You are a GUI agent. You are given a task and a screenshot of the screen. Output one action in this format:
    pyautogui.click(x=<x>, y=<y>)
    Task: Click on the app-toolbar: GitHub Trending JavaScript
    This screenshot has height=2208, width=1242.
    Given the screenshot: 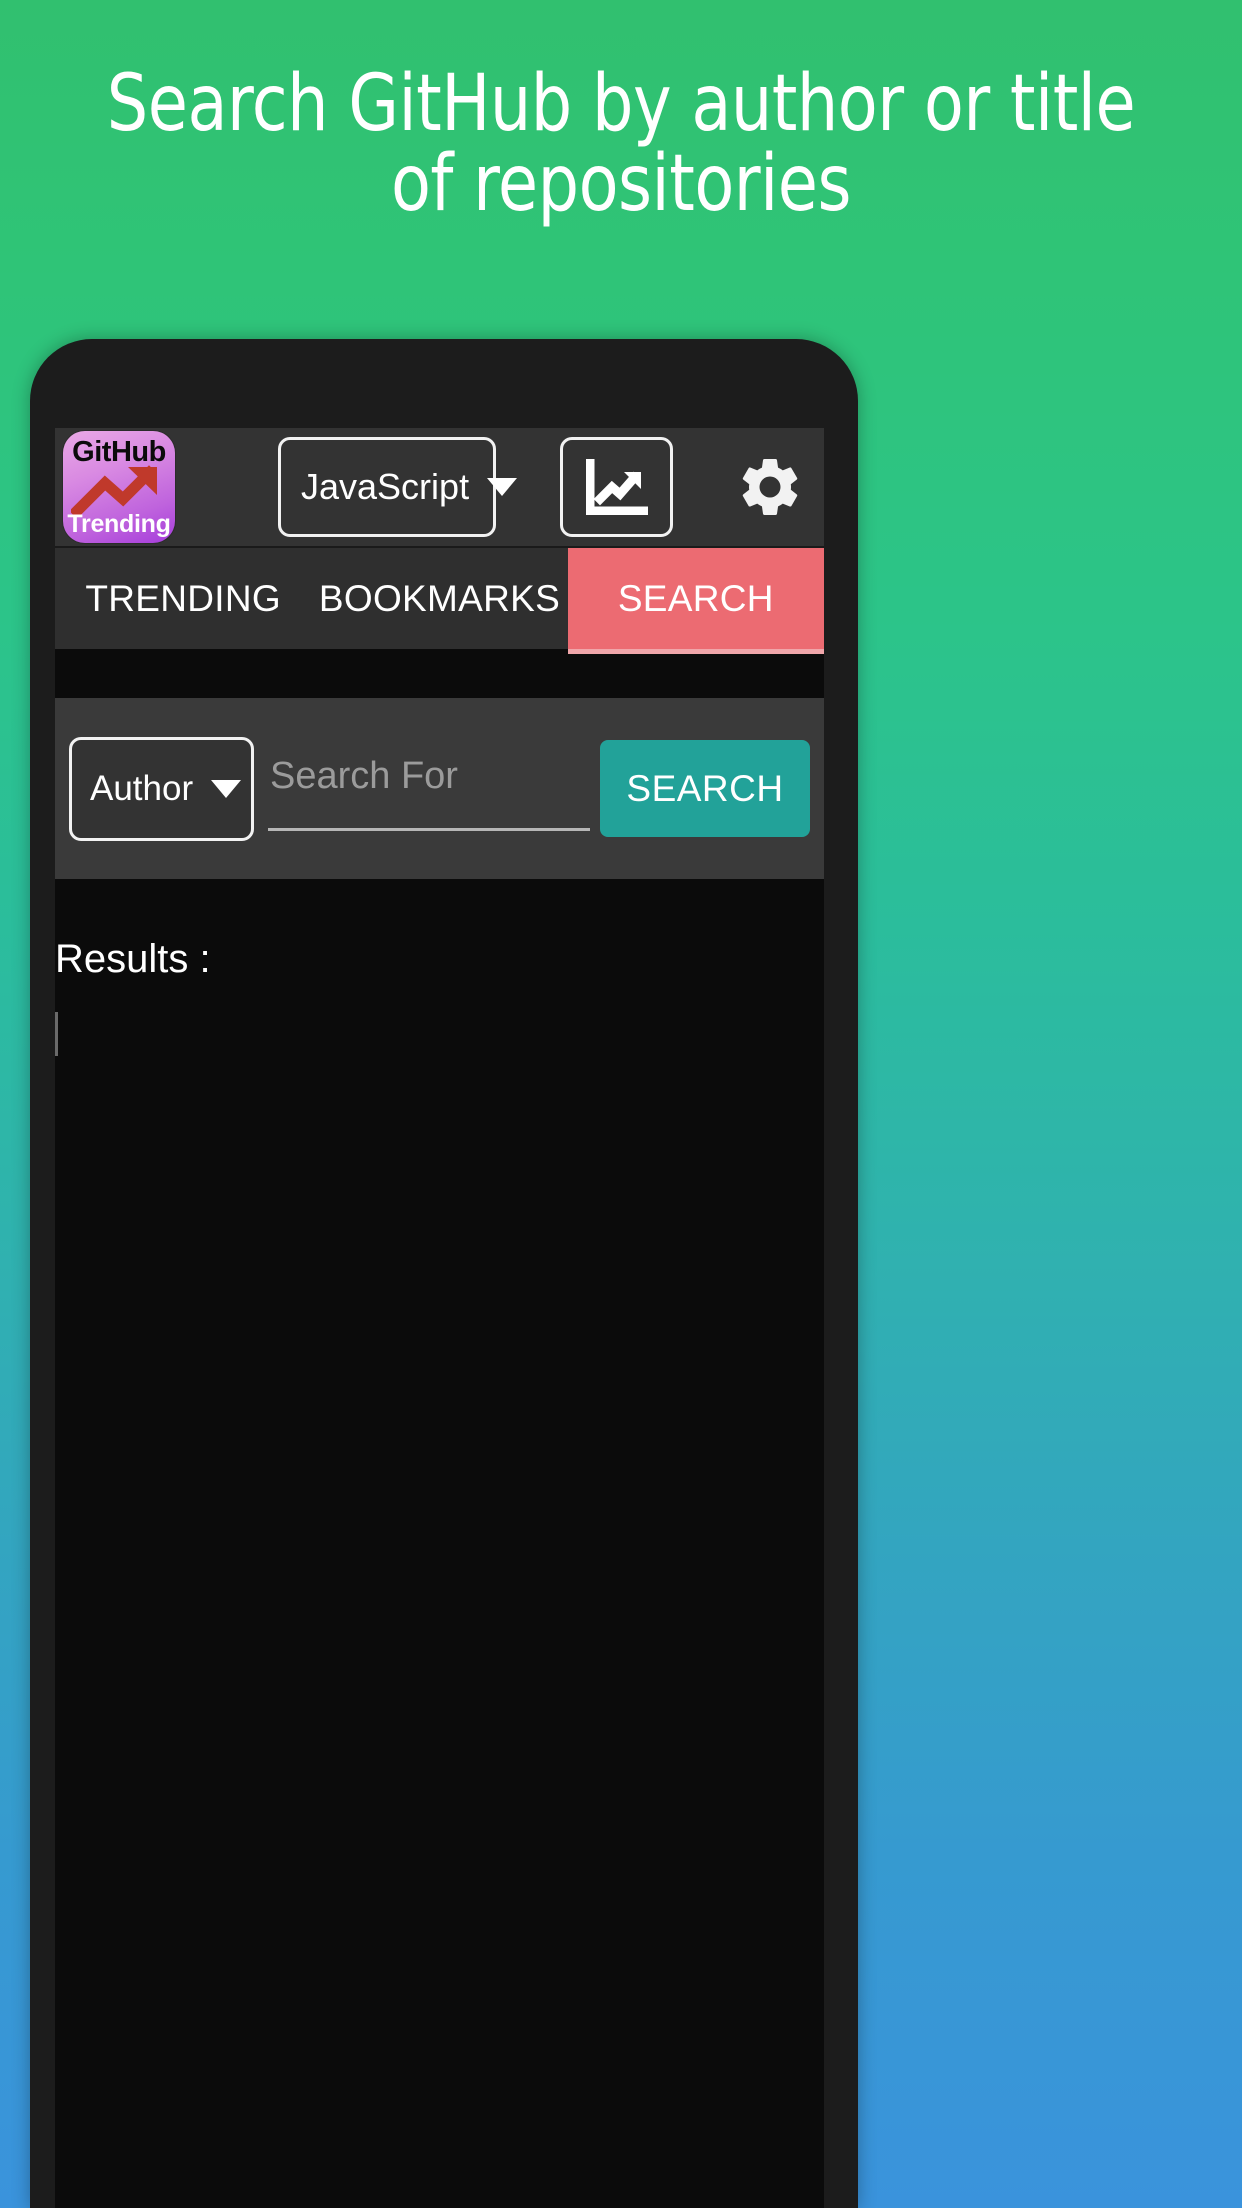 What is the action you would take?
    pyautogui.click(x=439, y=487)
    